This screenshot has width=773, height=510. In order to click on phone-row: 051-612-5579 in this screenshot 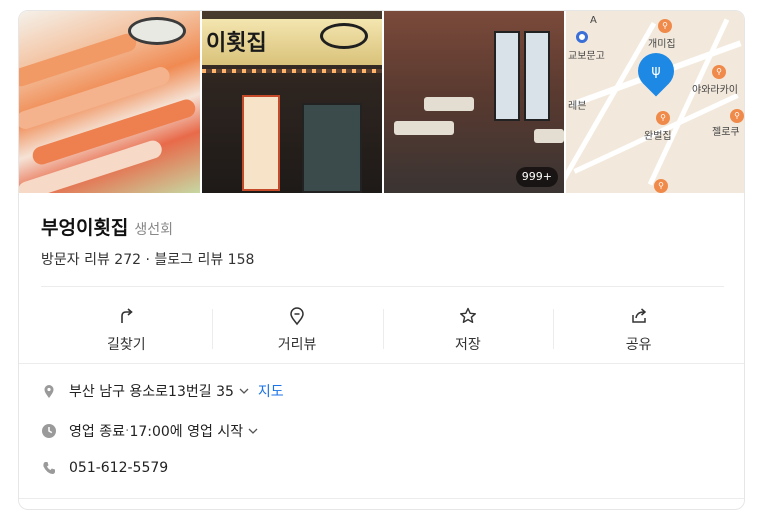, I will do `click(104, 468)`.